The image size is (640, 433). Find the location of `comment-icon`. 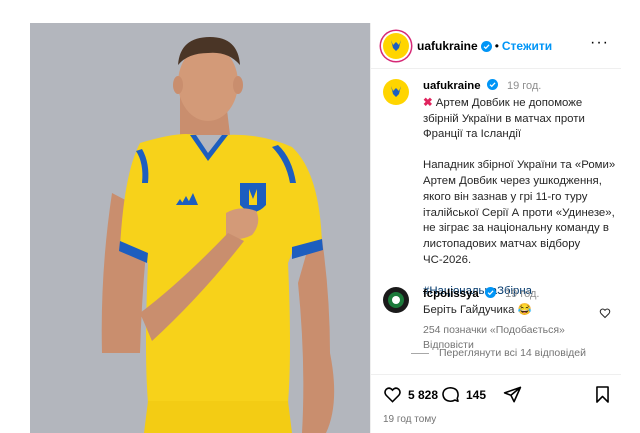

comment-icon is located at coordinates (450, 394).